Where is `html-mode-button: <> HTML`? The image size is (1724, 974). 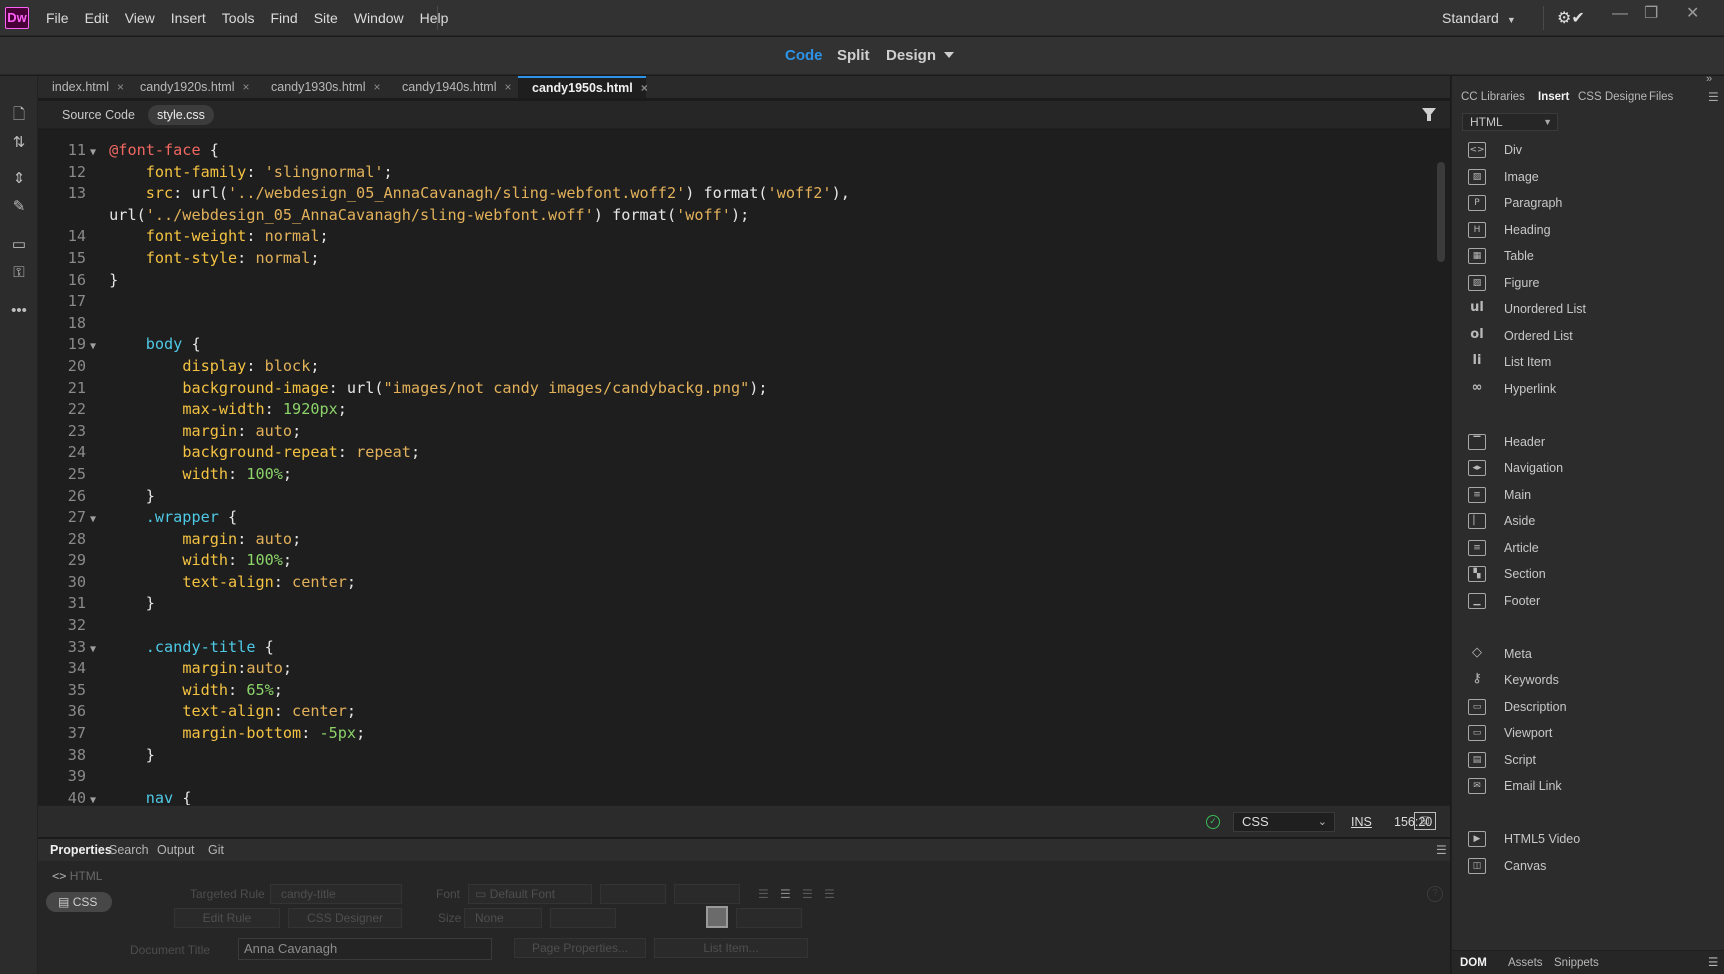
html-mode-button: <> HTML is located at coordinates (77, 876).